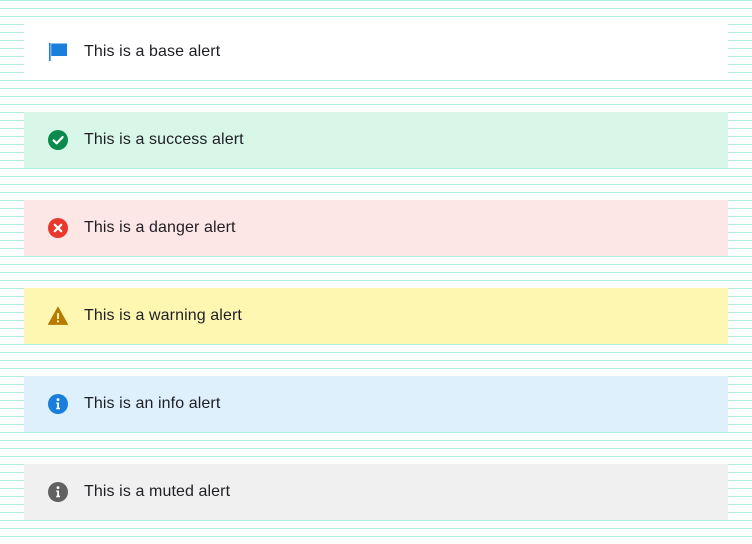 This screenshot has height=544, width=752. What do you see at coordinates (376, 492) in the screenshot?
I see `alert-muted: This is a muted alert` at bounding box center [376, 492].